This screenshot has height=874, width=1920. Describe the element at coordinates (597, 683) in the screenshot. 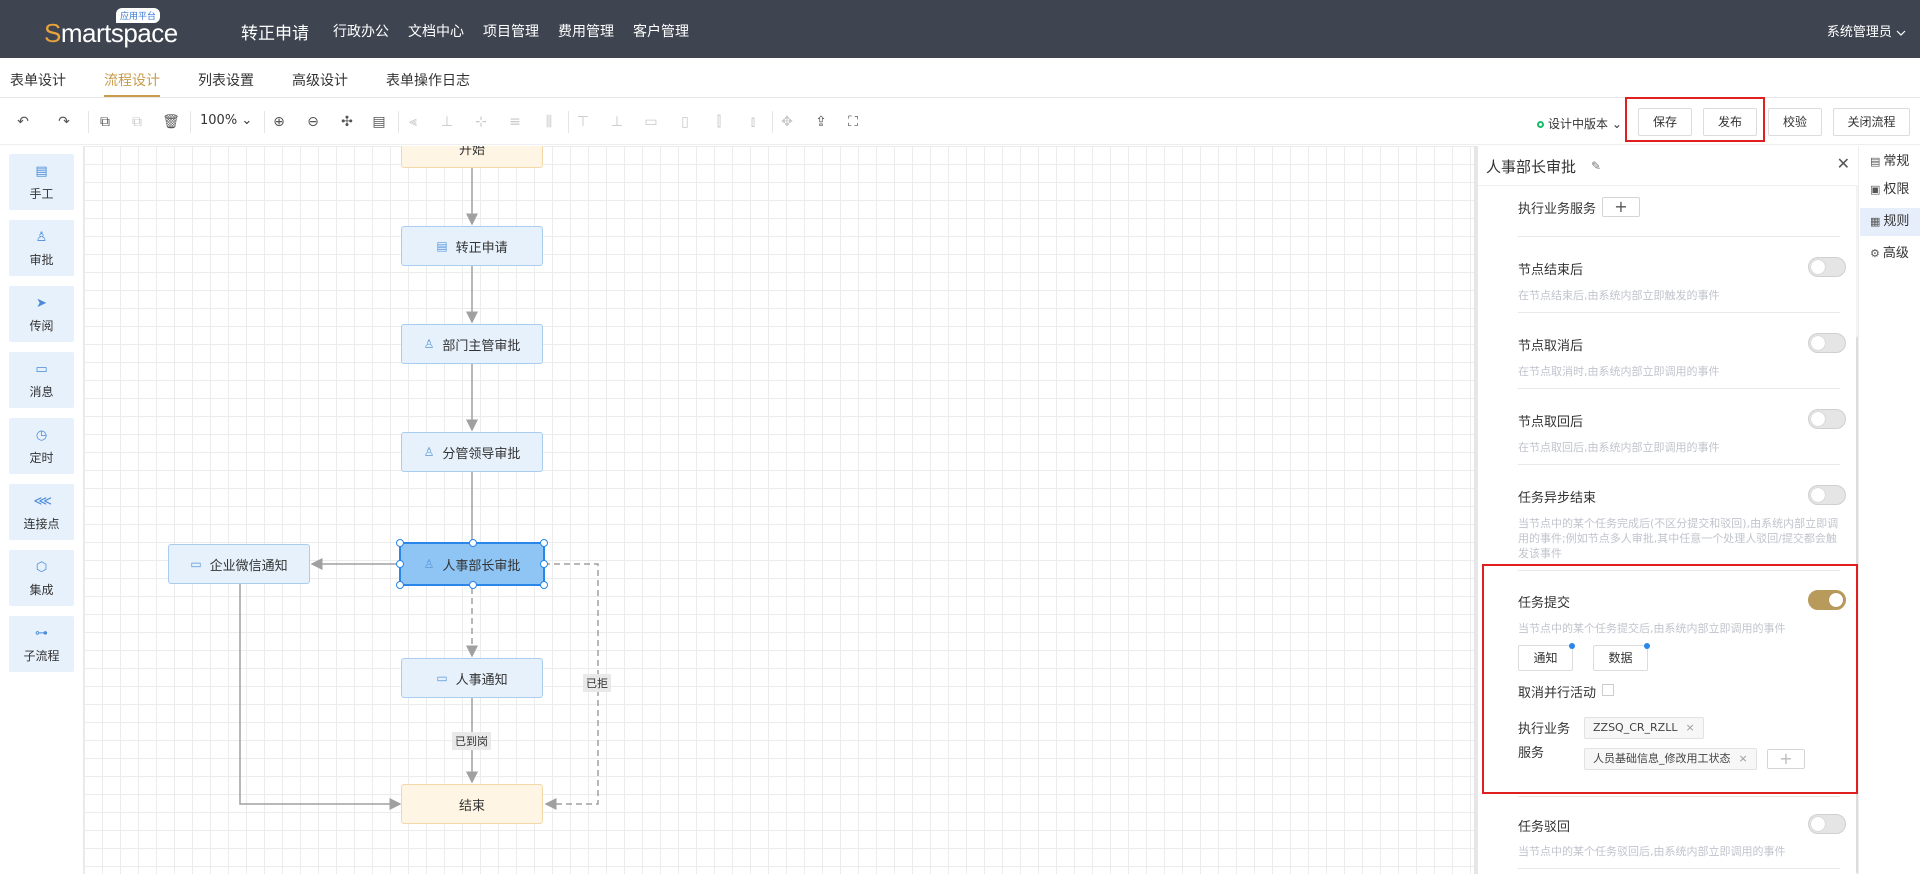

I see `edge-label-rejected: 已拒` at that location.